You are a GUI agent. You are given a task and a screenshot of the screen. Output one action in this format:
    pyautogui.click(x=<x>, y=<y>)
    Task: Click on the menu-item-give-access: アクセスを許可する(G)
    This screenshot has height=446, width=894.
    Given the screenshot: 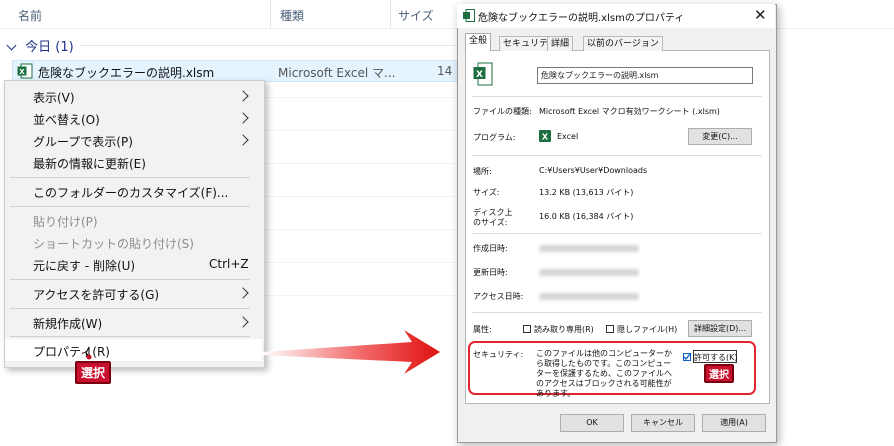 What is the action you would take?
    pyautogui.click(x=96, y=294)
    